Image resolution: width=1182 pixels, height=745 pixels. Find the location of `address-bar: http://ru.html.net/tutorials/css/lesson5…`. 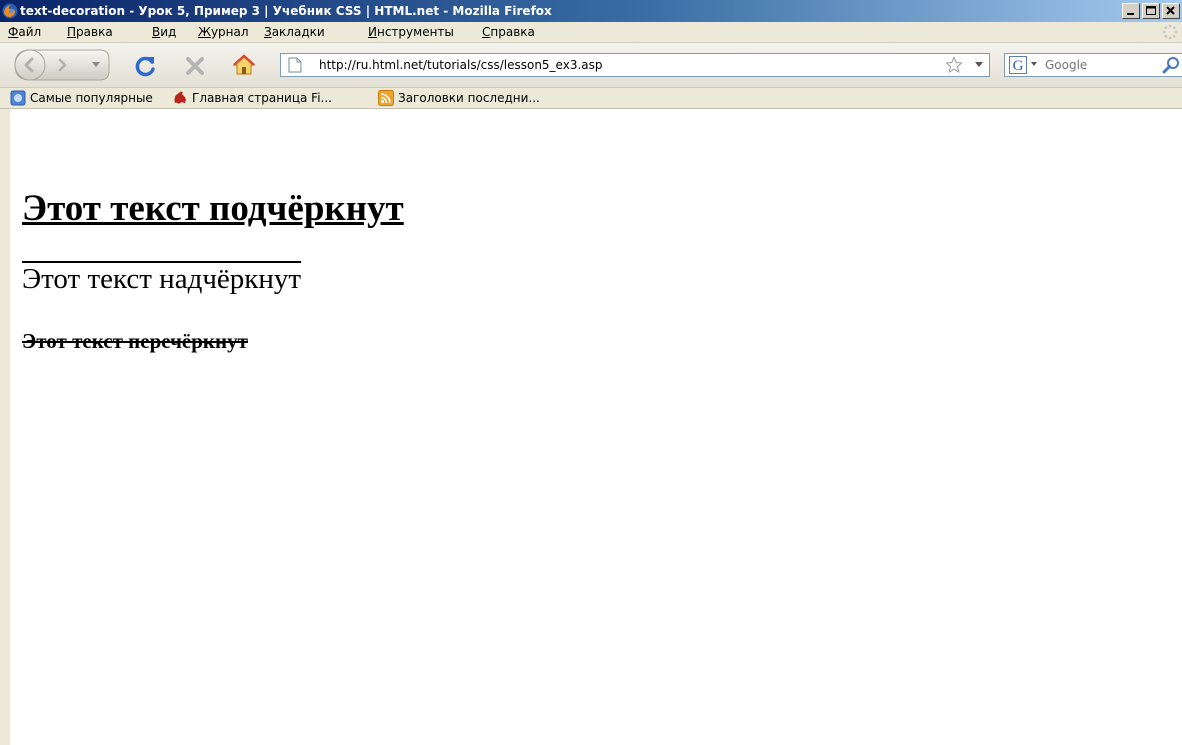

address-bar: http://ru.html.net/tutorials/css/lesson5… is located at coordinates (635, 65).